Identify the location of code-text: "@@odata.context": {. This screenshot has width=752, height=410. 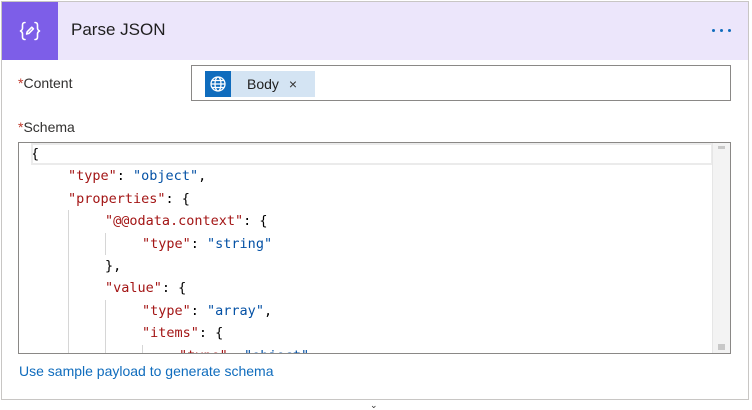
(149, 221).